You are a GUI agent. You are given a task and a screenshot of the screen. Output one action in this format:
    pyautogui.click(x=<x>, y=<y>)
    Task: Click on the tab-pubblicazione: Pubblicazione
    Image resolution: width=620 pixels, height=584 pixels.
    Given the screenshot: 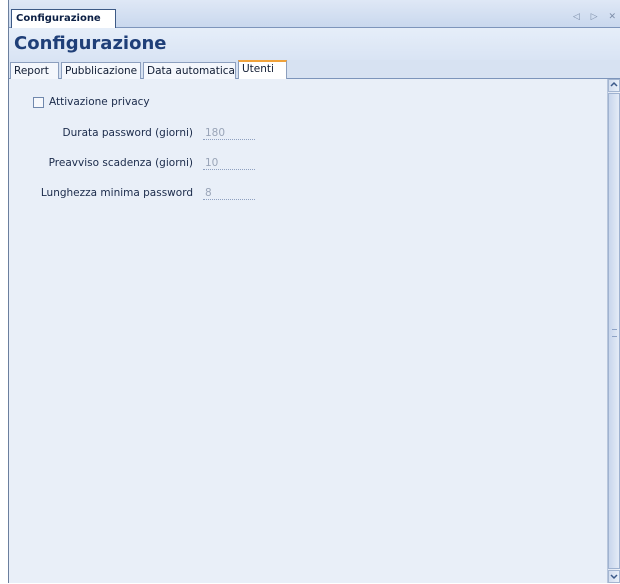 What is the action you would take?
    pyautogui.click(x=101, y=70)
    